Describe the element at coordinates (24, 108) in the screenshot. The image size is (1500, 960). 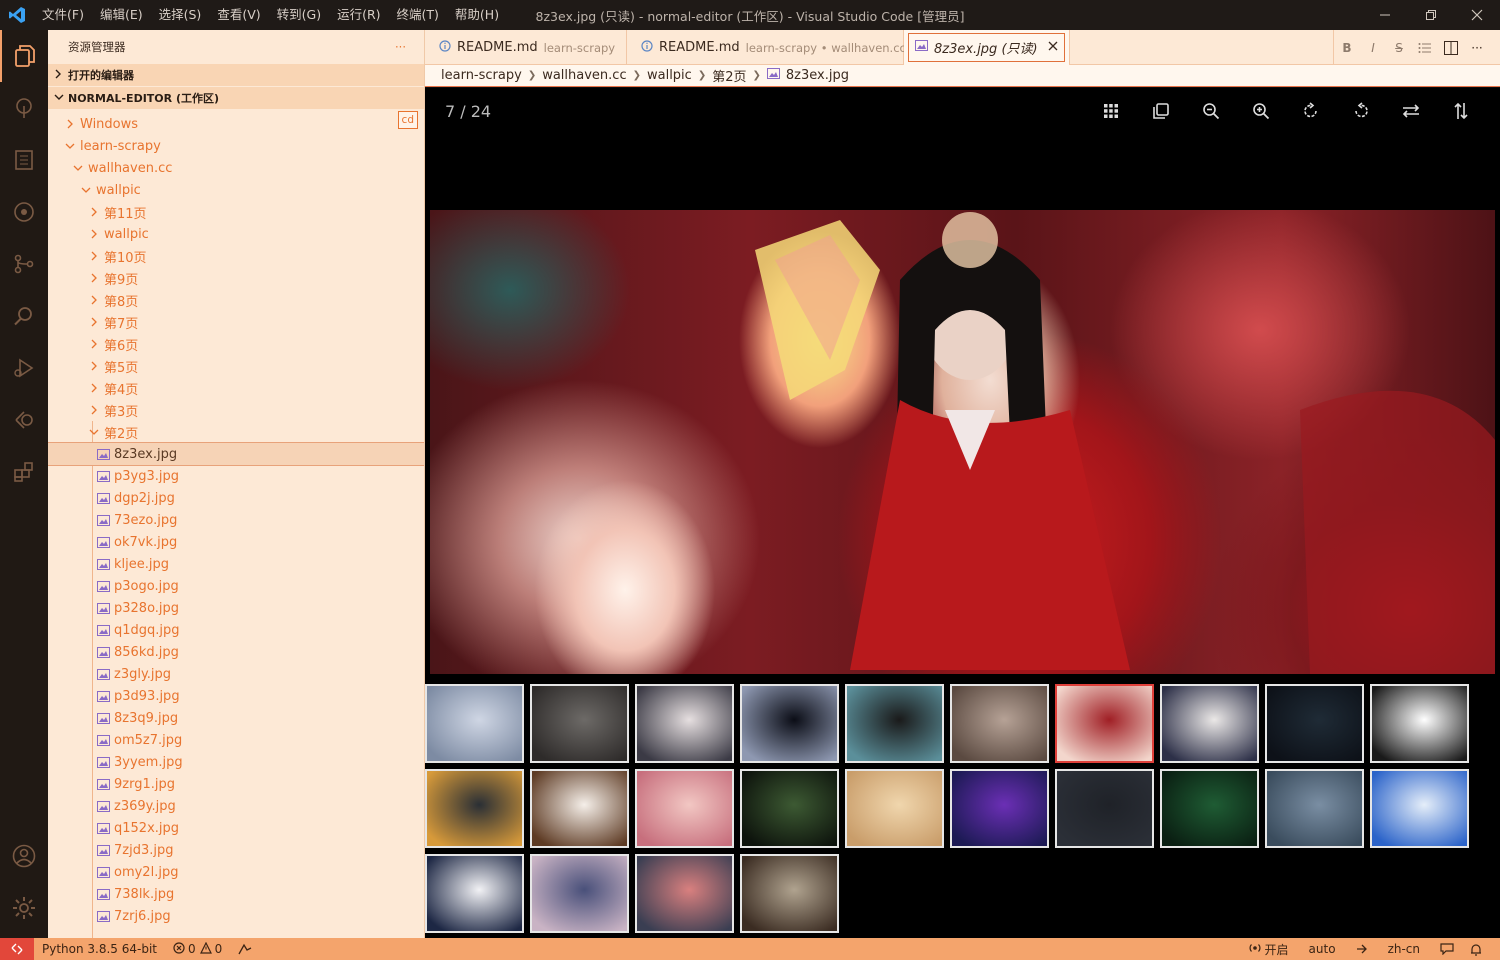
I see `tree-view-icon` at that location.